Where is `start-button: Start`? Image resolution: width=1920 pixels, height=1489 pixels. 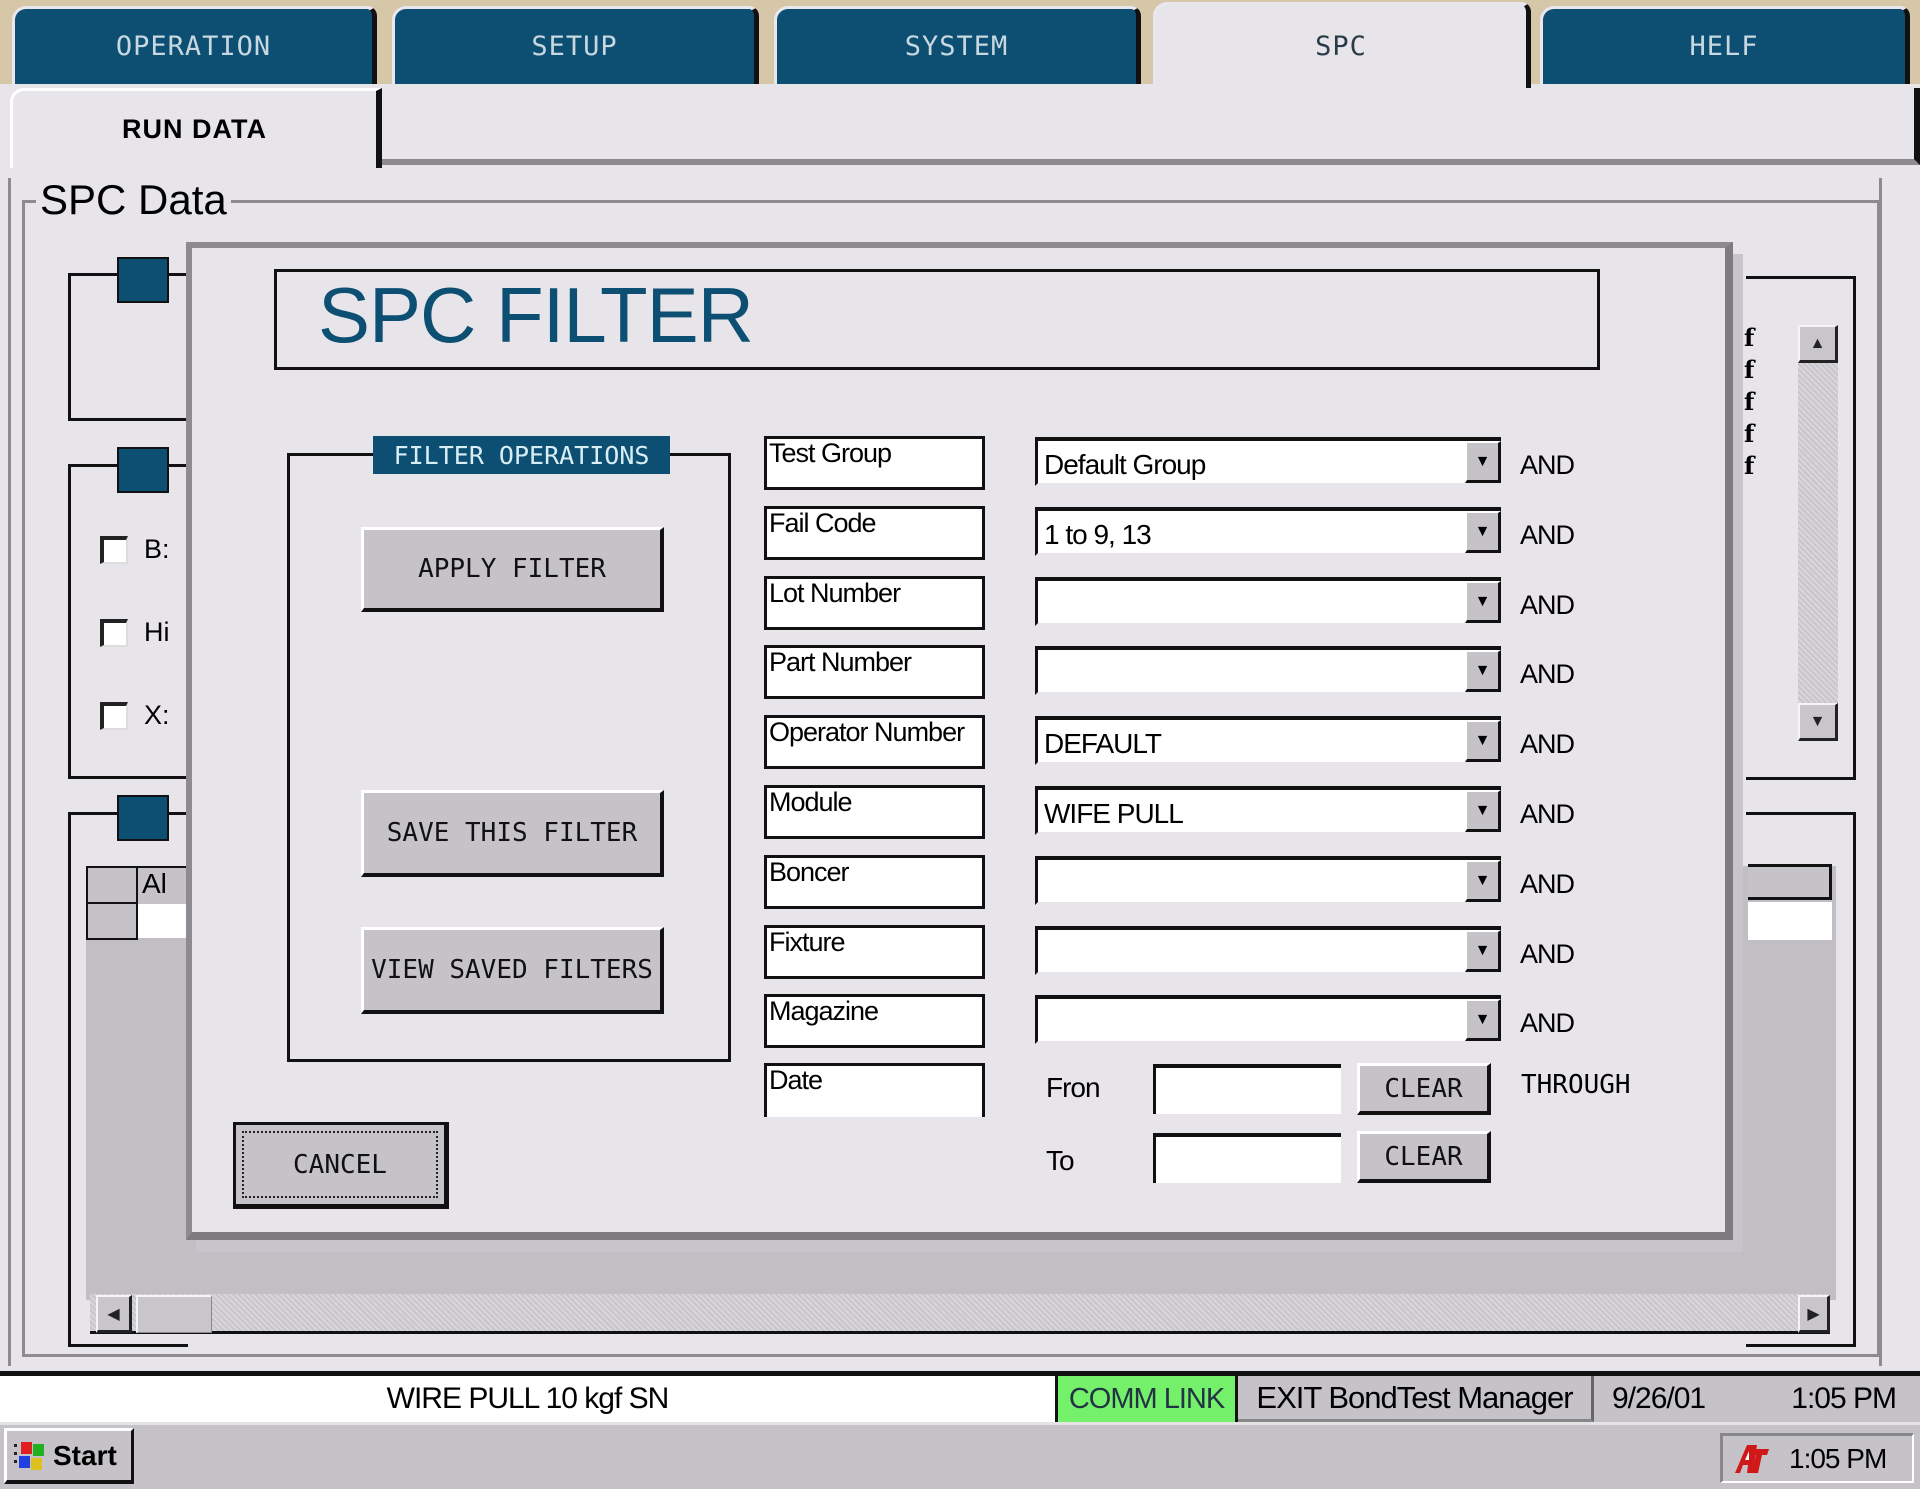 start-button: Start is located at coordinates (69, 1456).